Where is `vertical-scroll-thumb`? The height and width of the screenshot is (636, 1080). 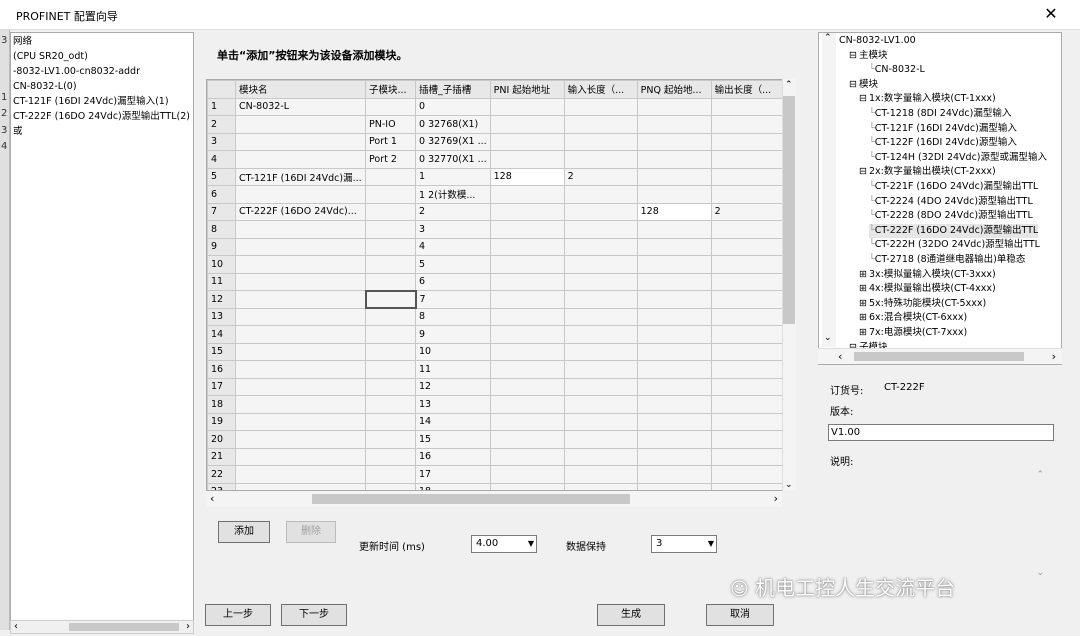
vertical-scroll-thumb is located at coordinates (789, 210).